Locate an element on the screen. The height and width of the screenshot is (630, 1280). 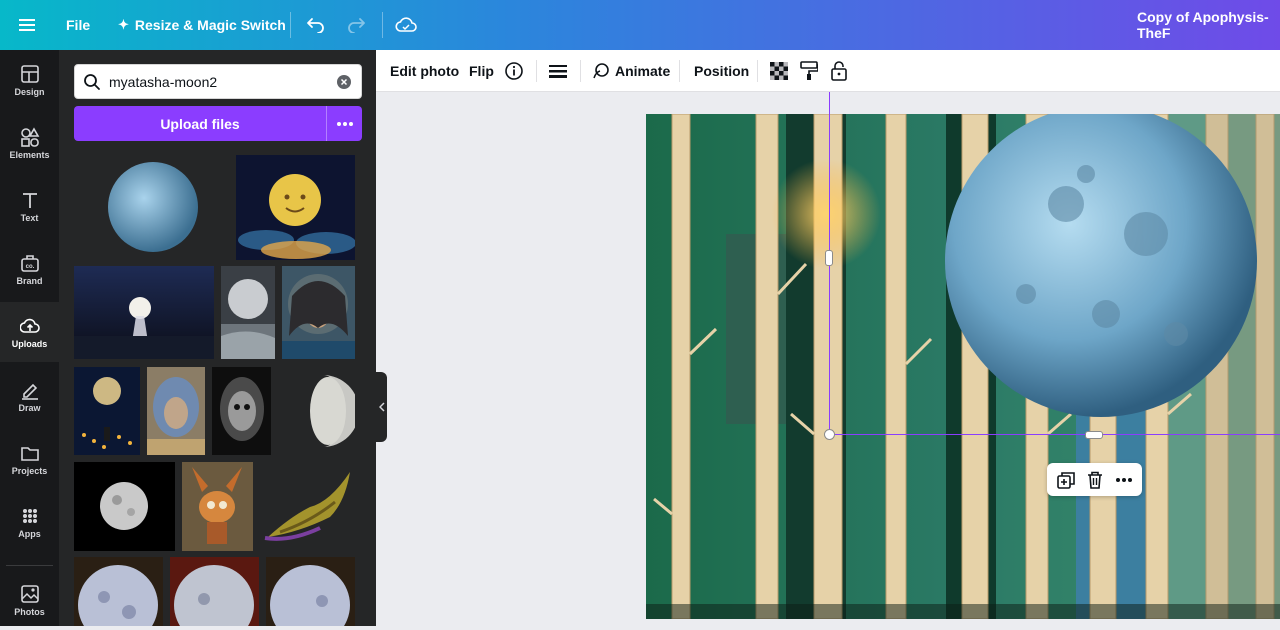
more-options-button is located at coordinates (1124, 480).